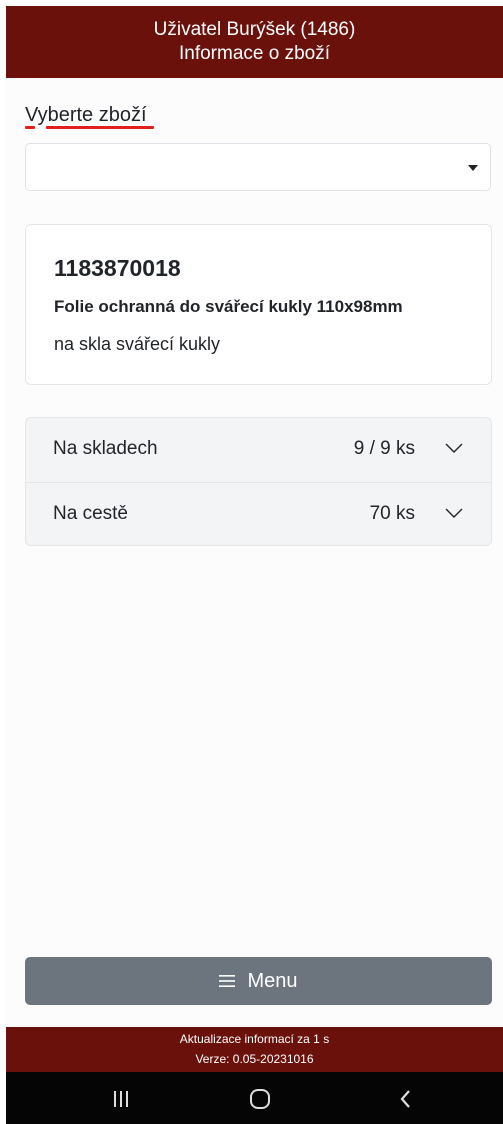  I want to click on recents-icon, so click(121, 1099).